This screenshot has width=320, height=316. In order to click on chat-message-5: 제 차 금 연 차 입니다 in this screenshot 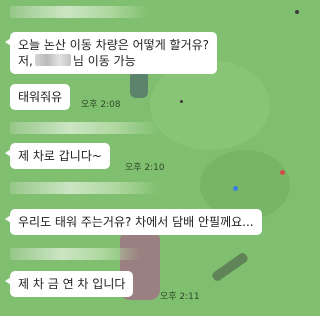, I will do `click(69, 284)`.